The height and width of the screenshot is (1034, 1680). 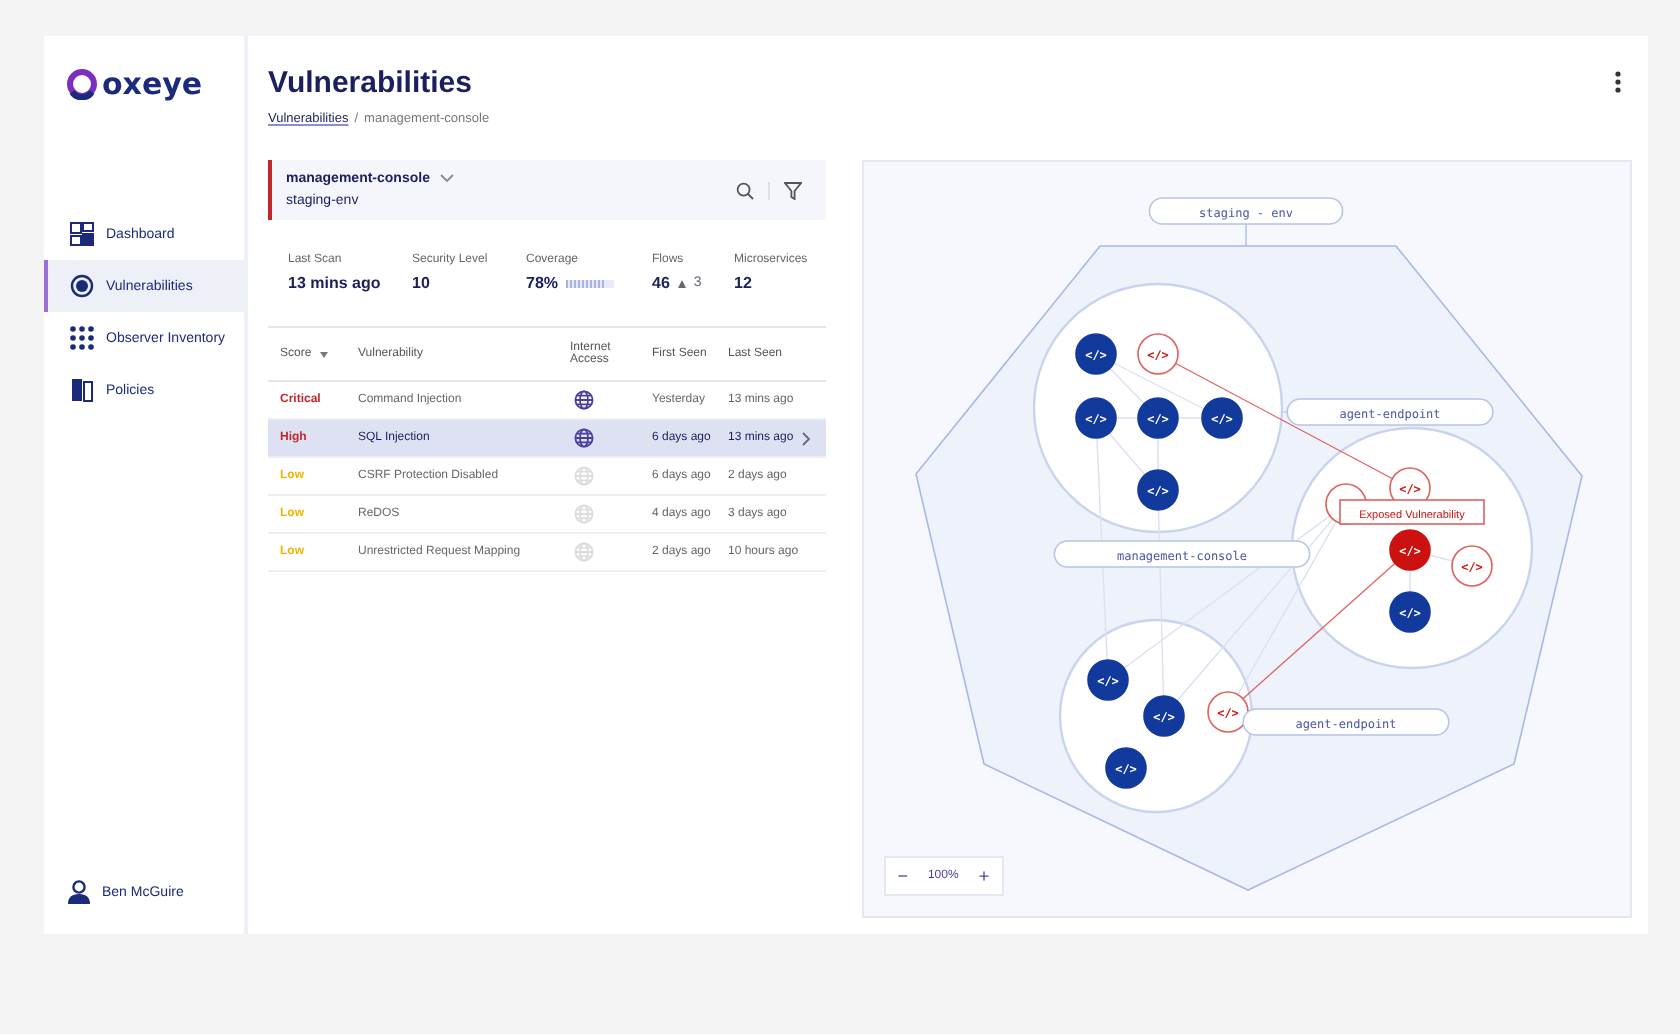 What do you see at coordinates (123, 70) in the screenshot?
I see `oxeye-logo: oxeye` at bounding box center [123, 70].